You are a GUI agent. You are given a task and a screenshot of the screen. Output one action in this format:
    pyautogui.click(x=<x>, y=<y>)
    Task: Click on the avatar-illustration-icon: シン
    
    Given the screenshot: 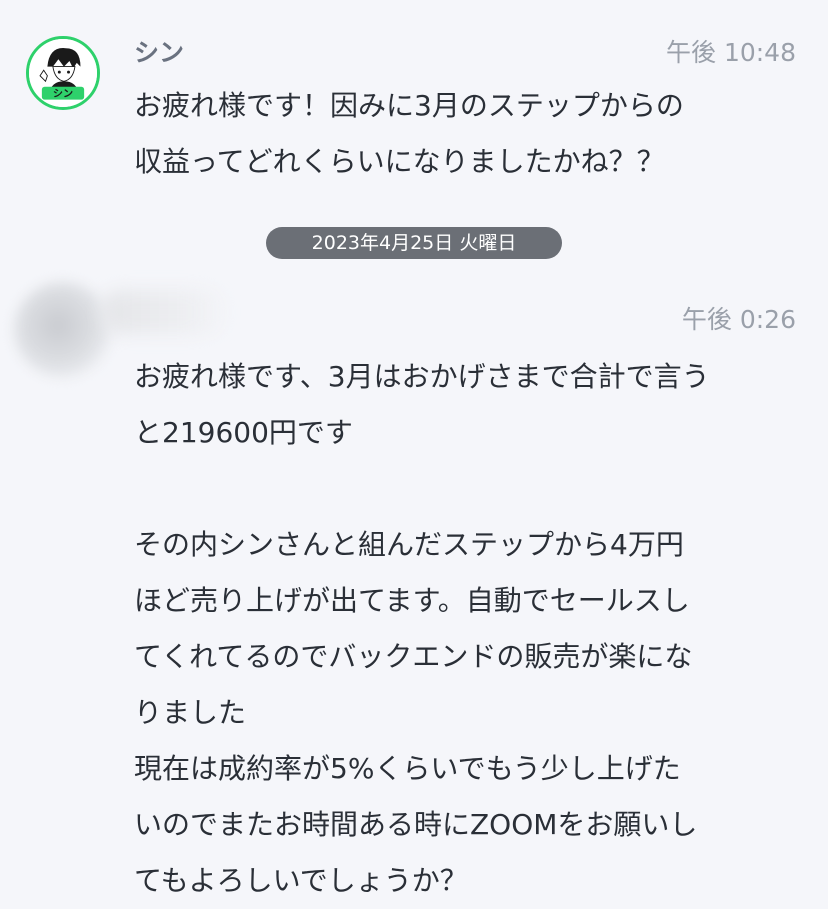 What is the action you would take?
    pyautogui.click(x=63, y=73)
    